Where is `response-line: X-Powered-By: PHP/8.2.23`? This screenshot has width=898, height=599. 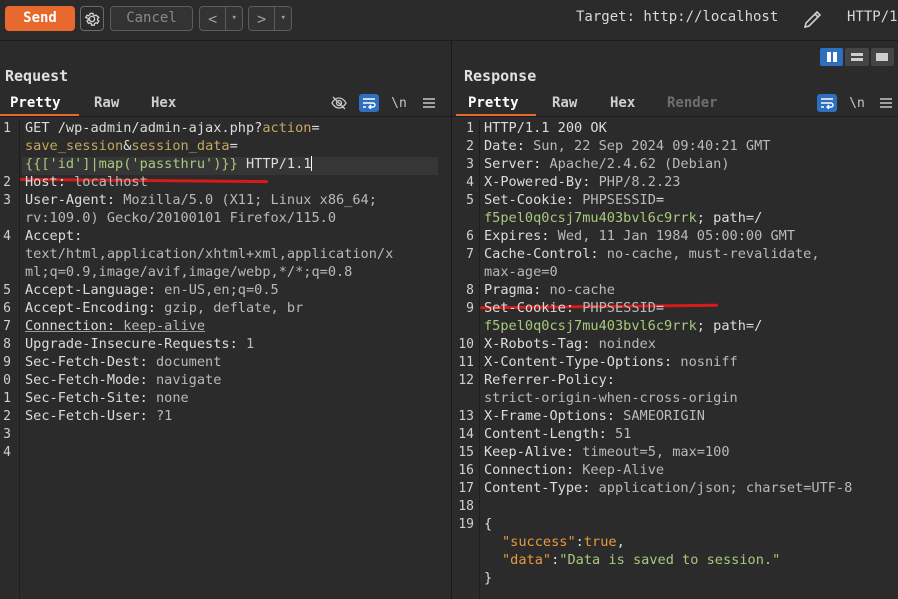 response-line: X-Powered-By: PHP/8.2.23 is located at coordinates (582, 182).